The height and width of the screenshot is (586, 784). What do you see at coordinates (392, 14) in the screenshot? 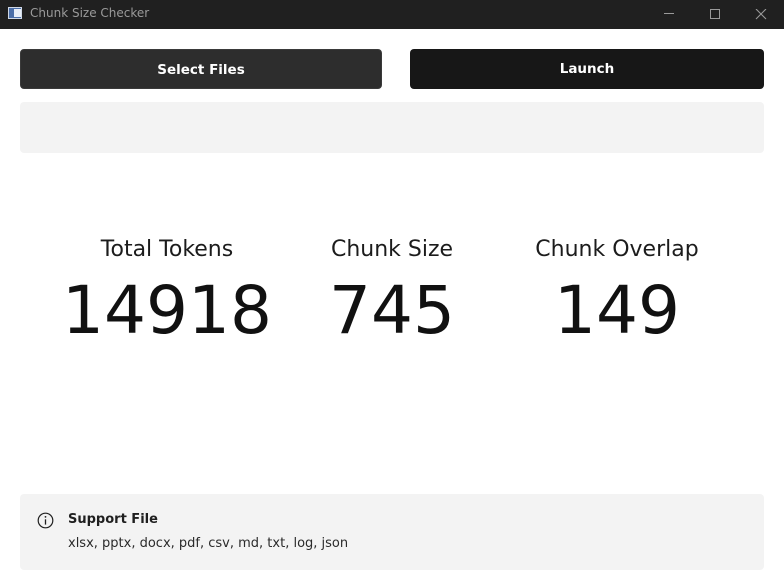
I see `title-bar: Chunk Size Checker` at bounding box center [392, 14].